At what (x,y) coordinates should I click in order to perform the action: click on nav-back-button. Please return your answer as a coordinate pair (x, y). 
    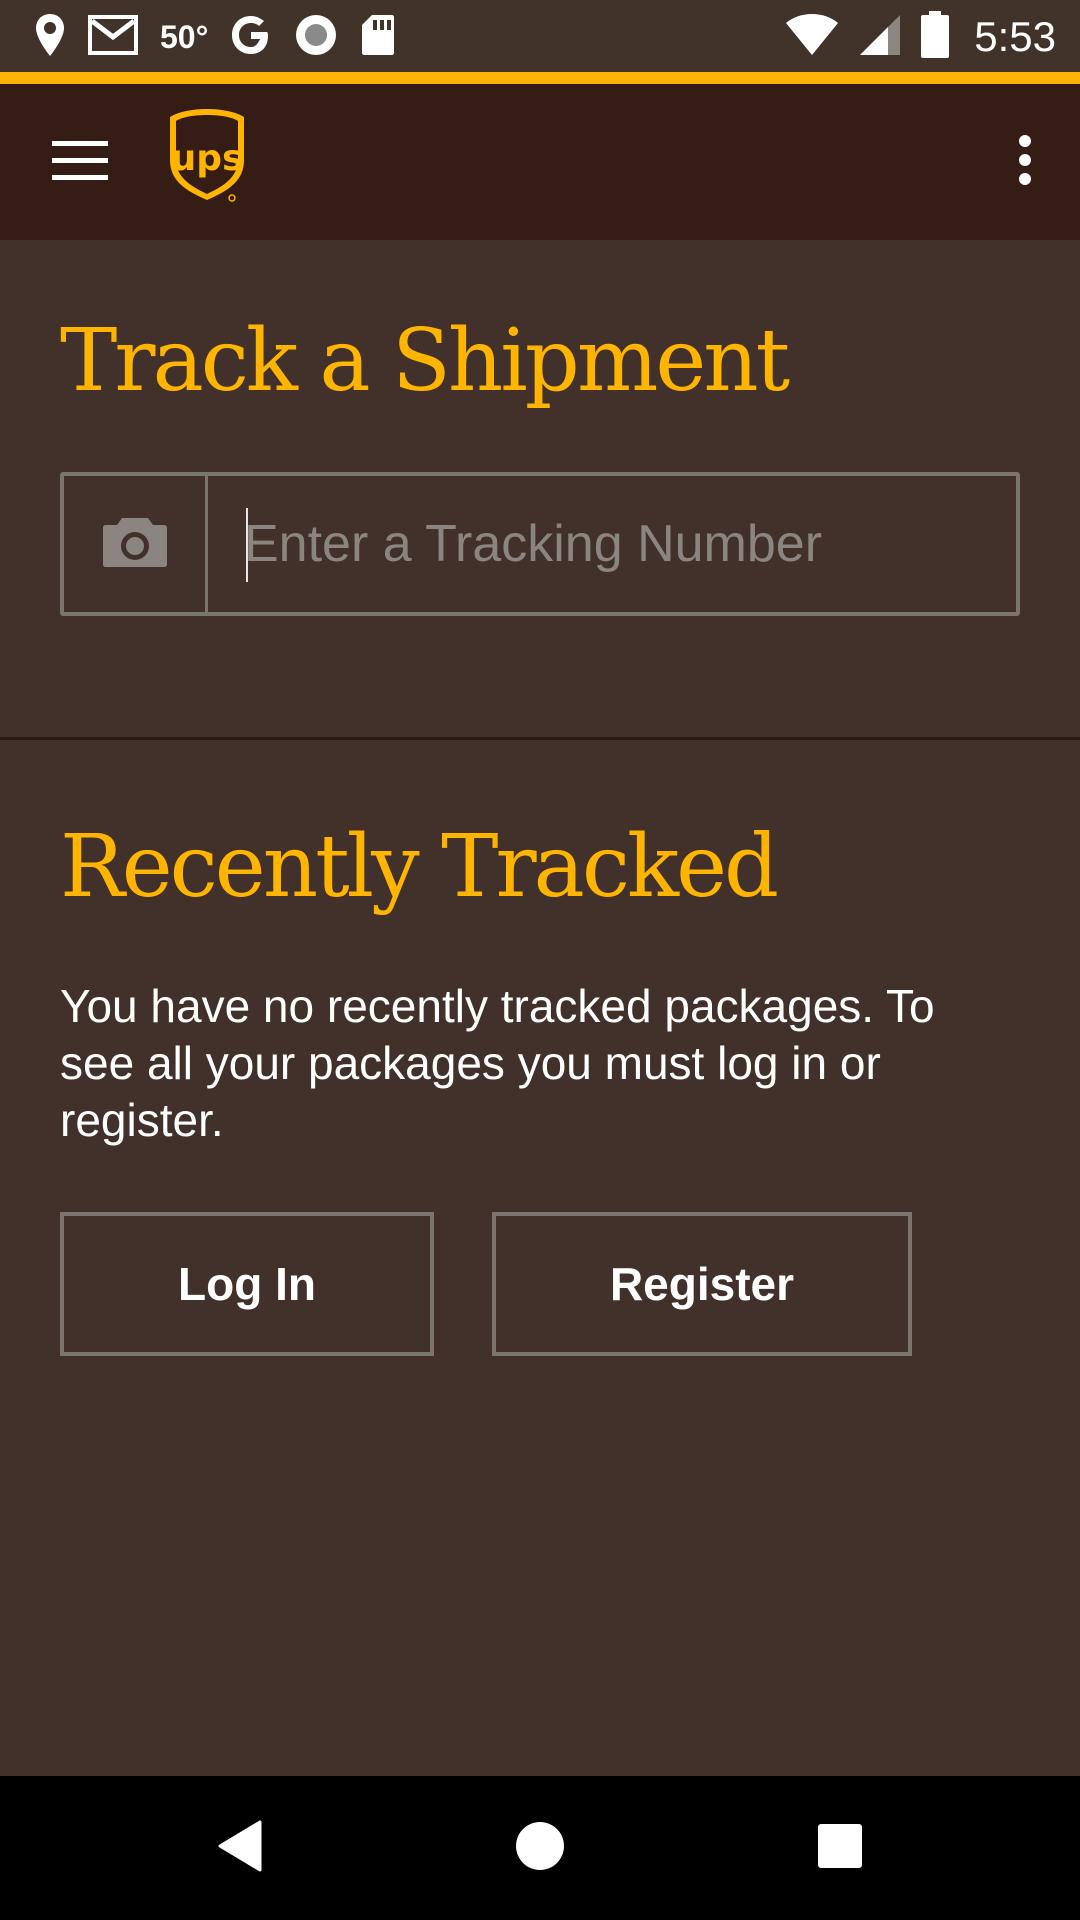
    Looking at the image, I should click on (240, 1848).